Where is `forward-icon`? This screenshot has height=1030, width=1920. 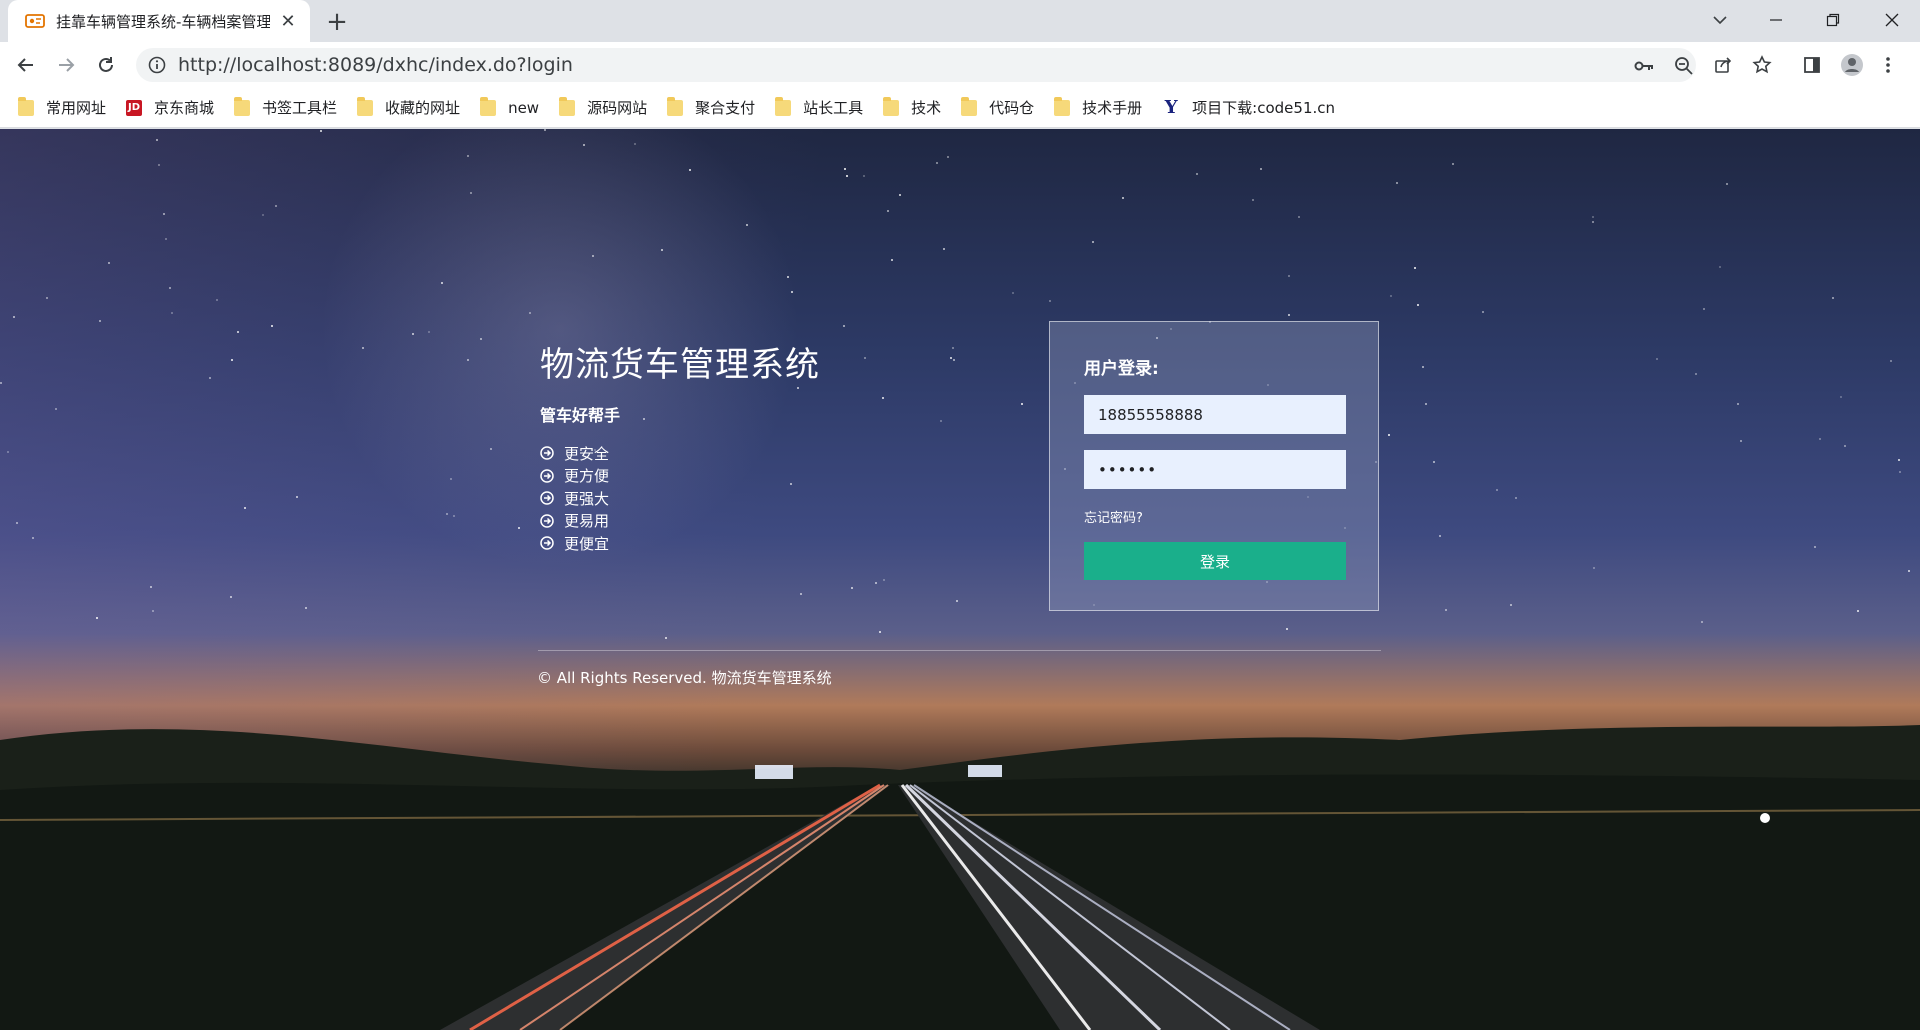 forward-icon is located at coordinates (66, 65).